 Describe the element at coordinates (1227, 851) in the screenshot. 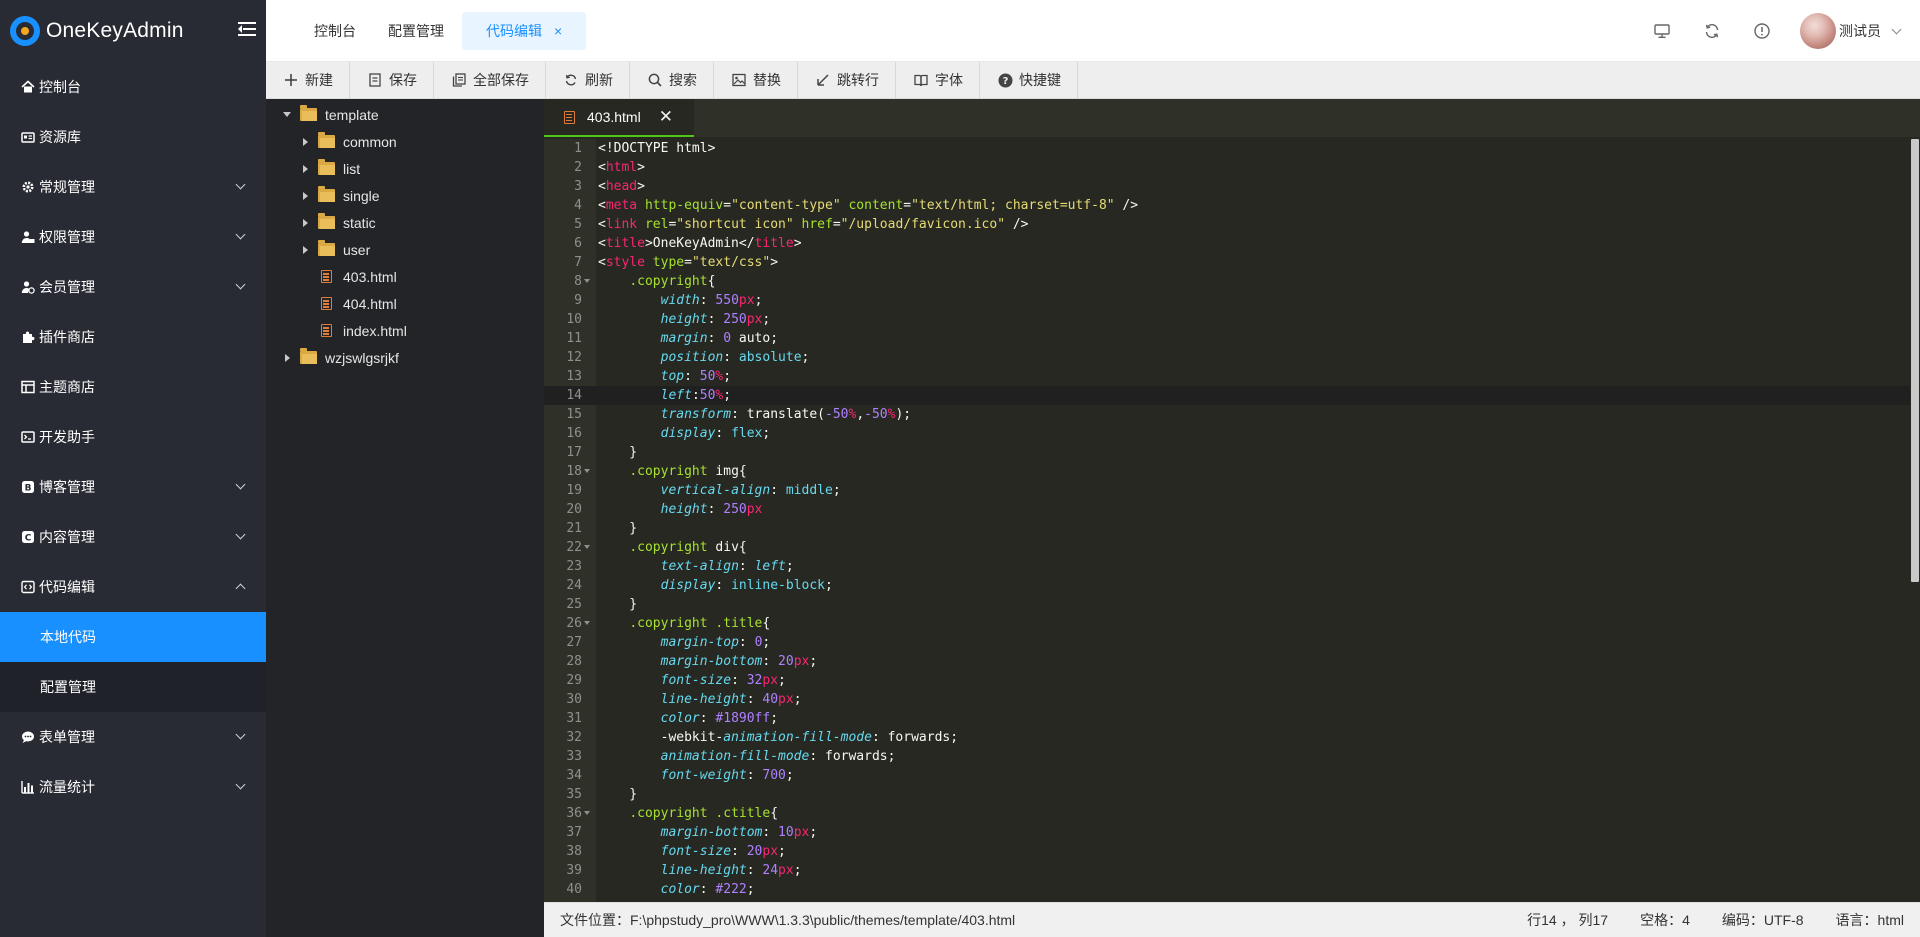

I see `code-line: 38 font-size: 20px;` at that location.